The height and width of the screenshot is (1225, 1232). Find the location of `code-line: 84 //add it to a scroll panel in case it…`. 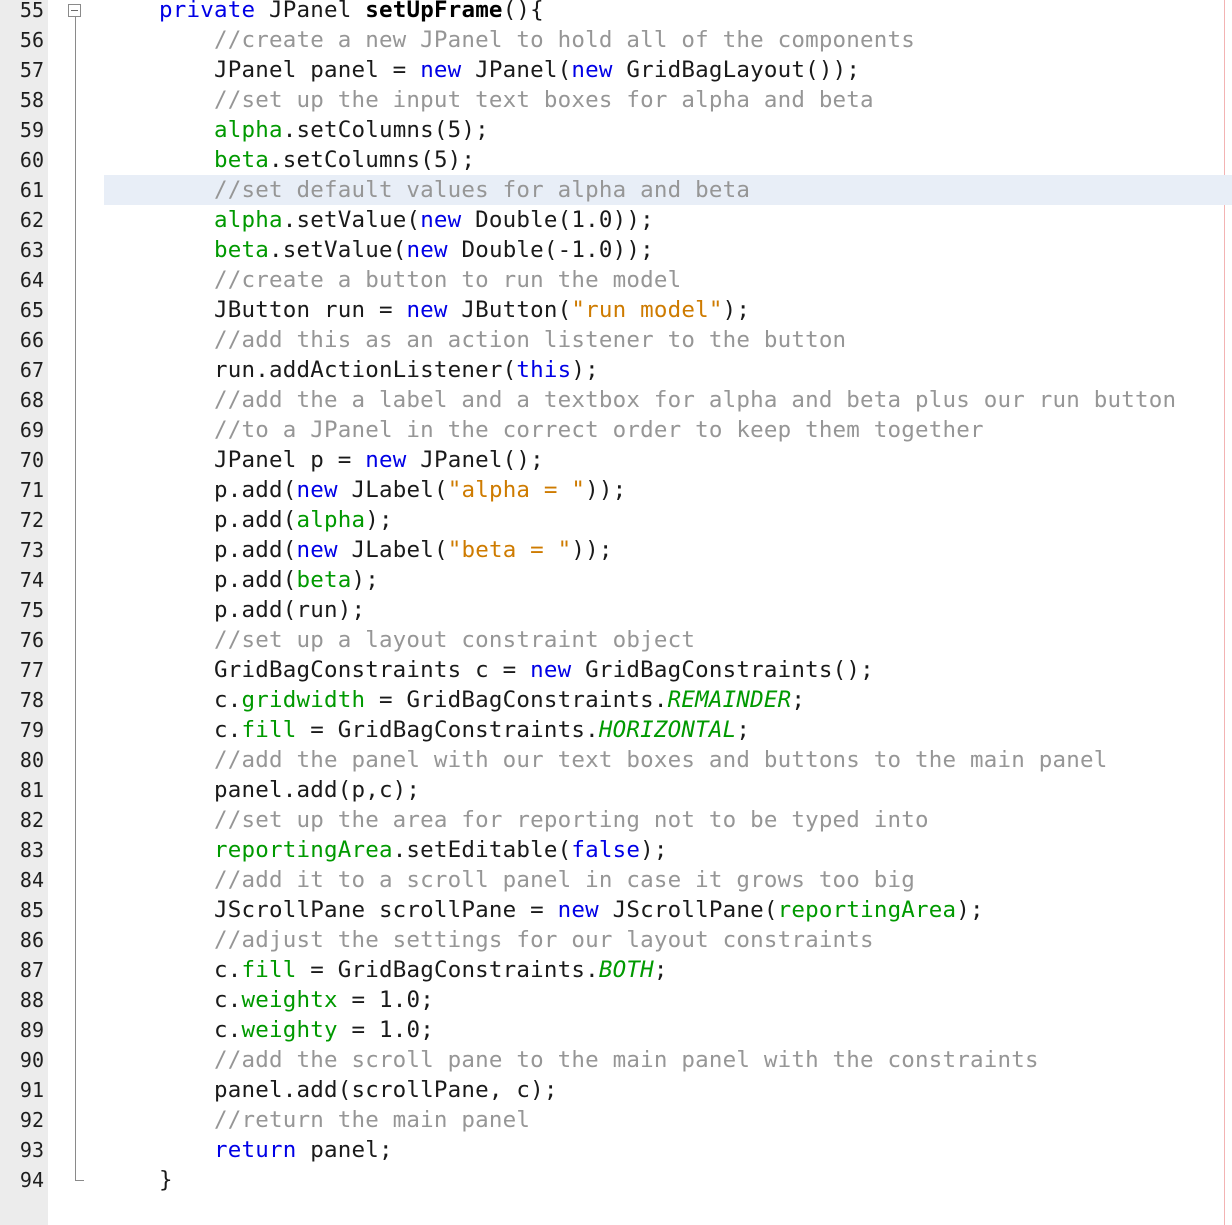

code-line: 84 //add it to a scroll panel in case it… is located at coordinates (616, 880).